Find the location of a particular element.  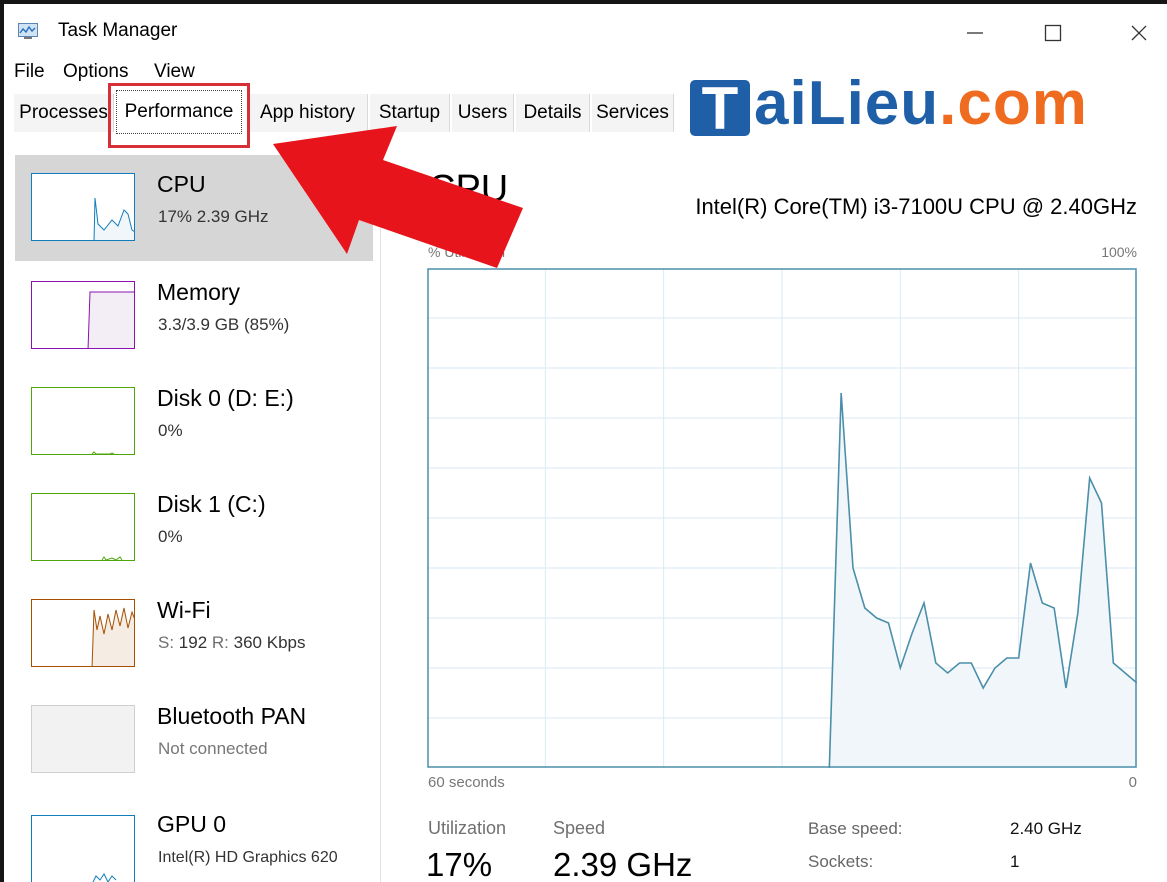

sidebar-item-label: Bluetooth PAN is located at coordinates (232, 716).